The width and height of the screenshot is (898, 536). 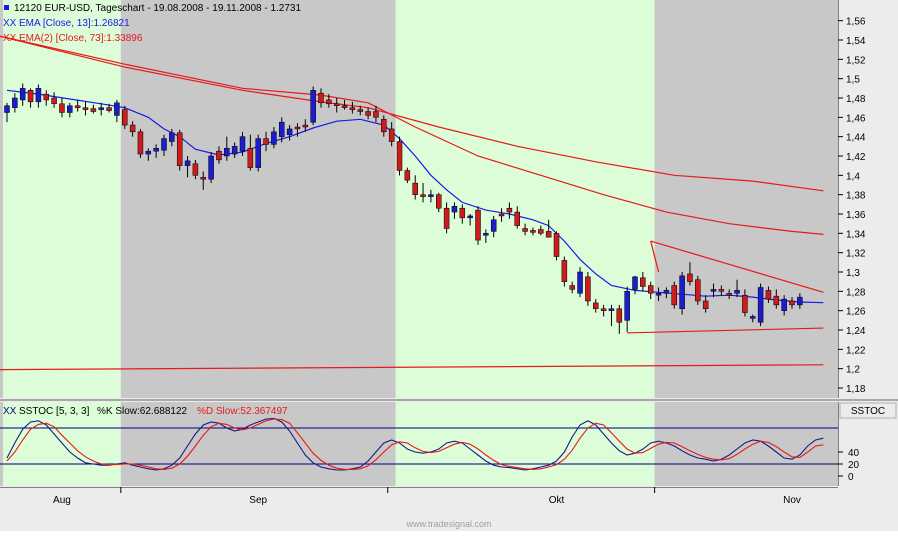 What do you see at coordinates (853, 273) in the screenshot?
I see `price-tick-label: 1,3` at bounding box center [853, 273].